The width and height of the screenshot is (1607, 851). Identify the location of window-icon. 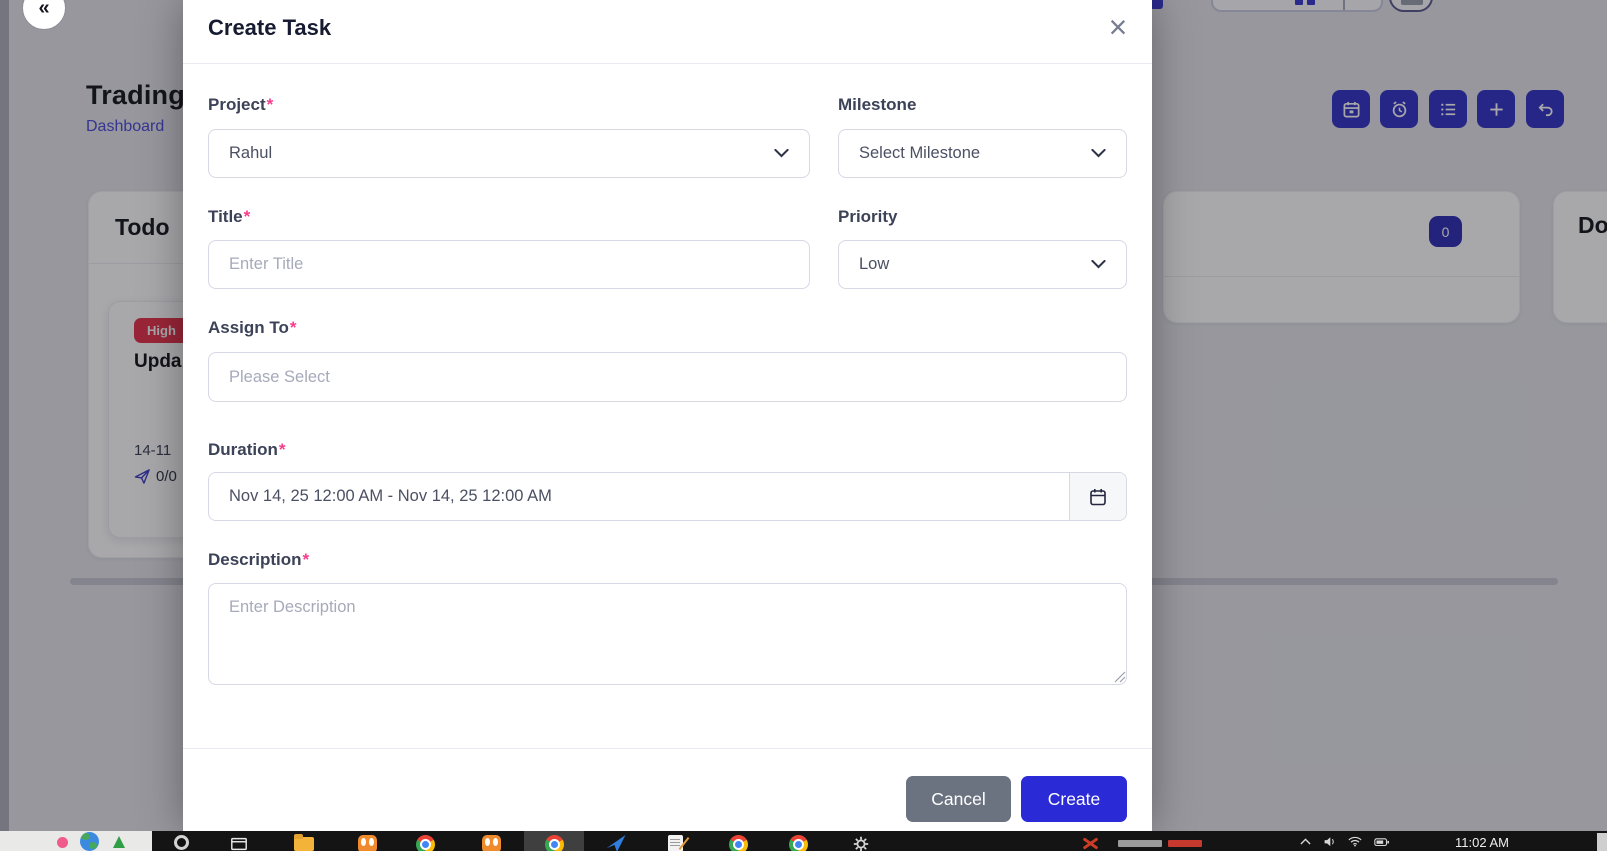
(239, 844).